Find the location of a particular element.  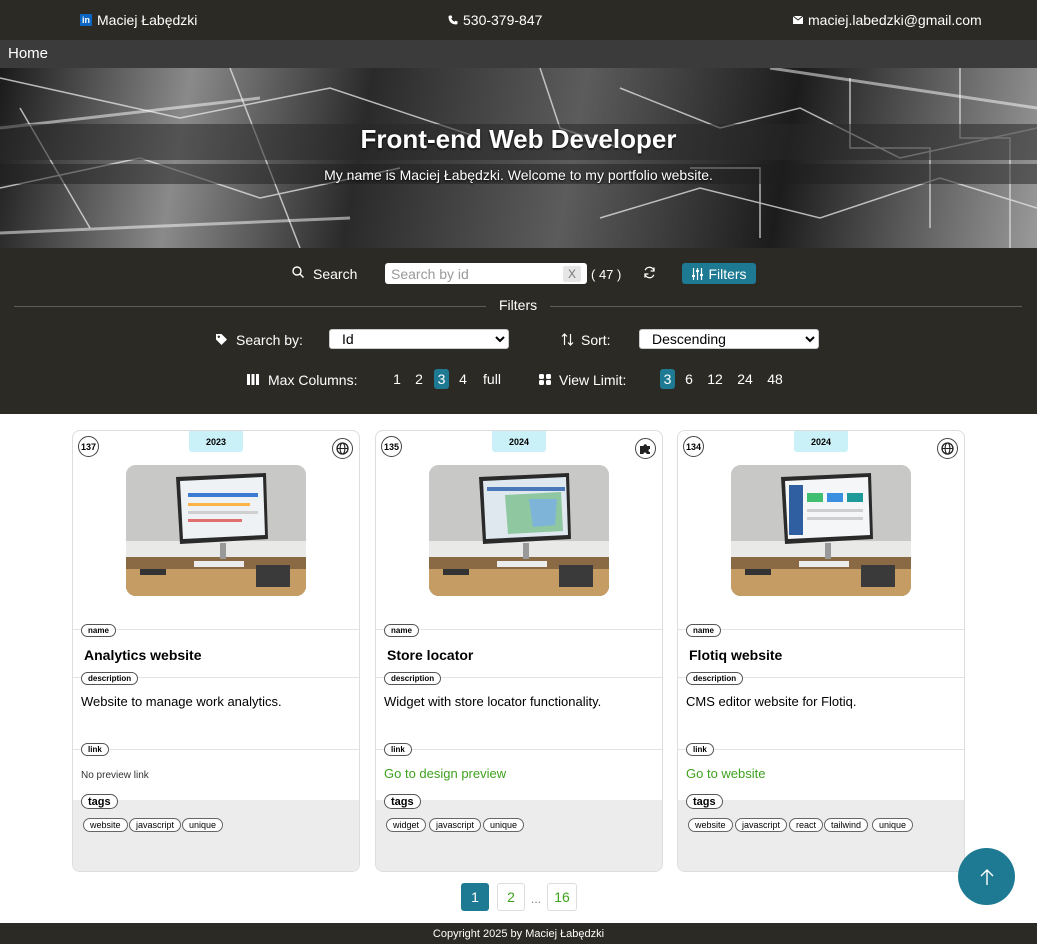

arrow-up-icon is located at coordinates (986, 876).